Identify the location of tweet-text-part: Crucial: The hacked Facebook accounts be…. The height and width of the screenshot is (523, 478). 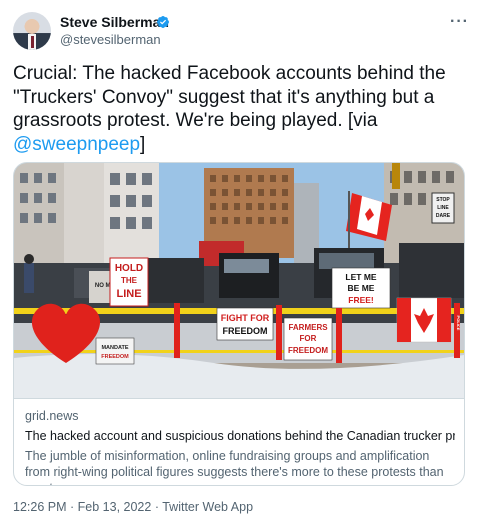
(229, 97).